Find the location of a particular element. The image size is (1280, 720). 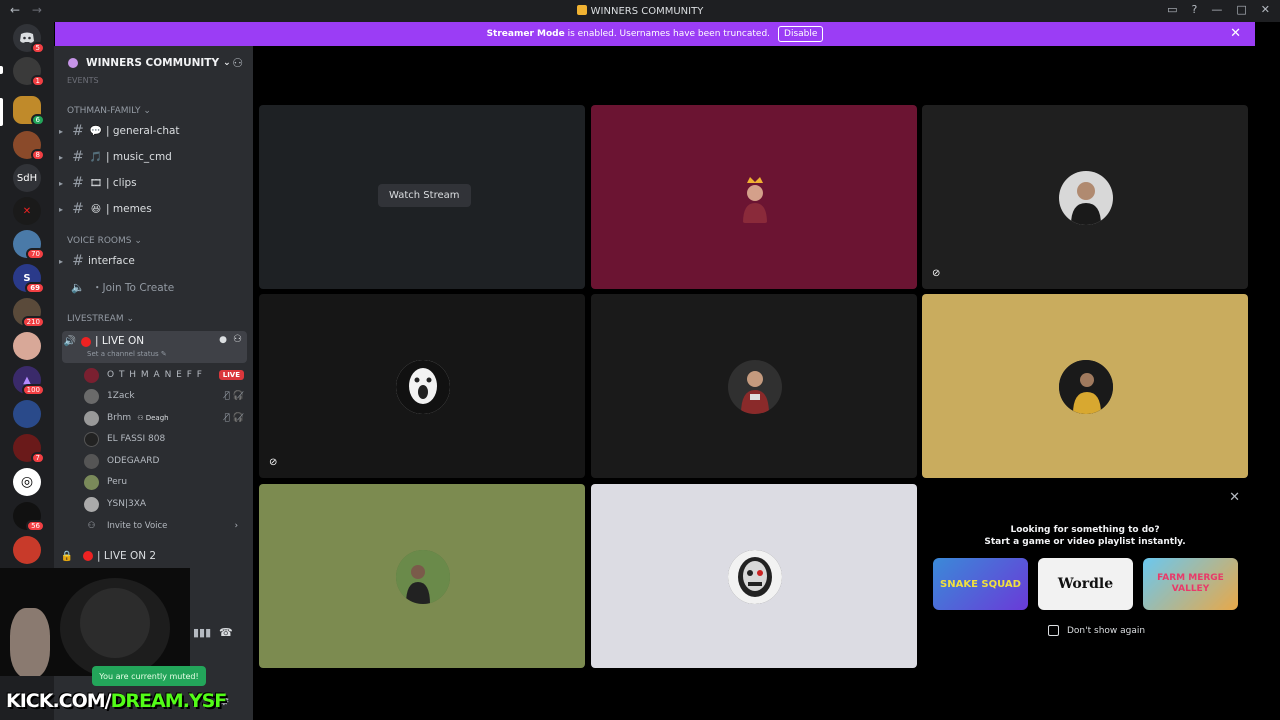

server-icon: S 69 is located at coordinates (29, 279).